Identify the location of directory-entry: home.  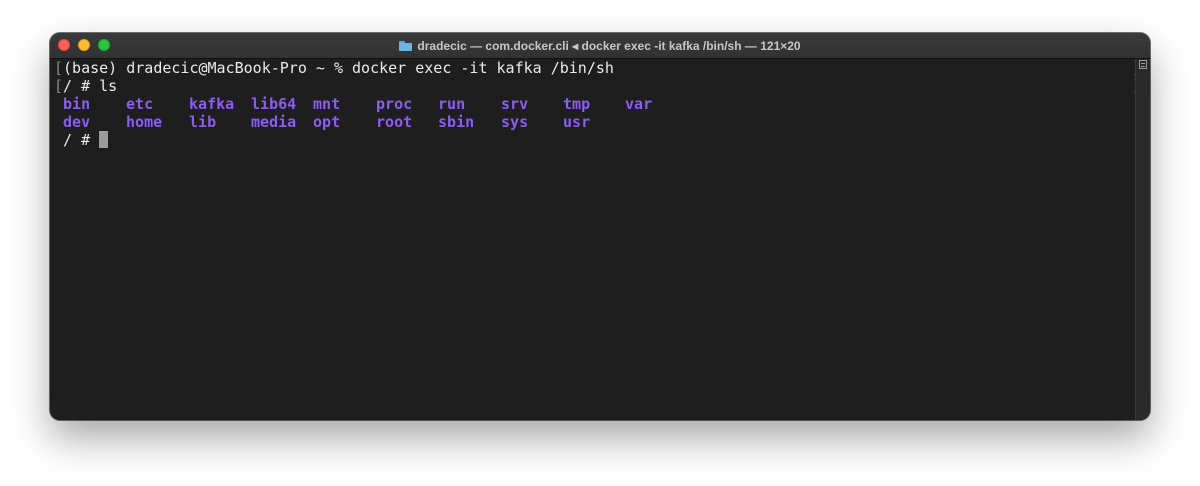
(144, 122).